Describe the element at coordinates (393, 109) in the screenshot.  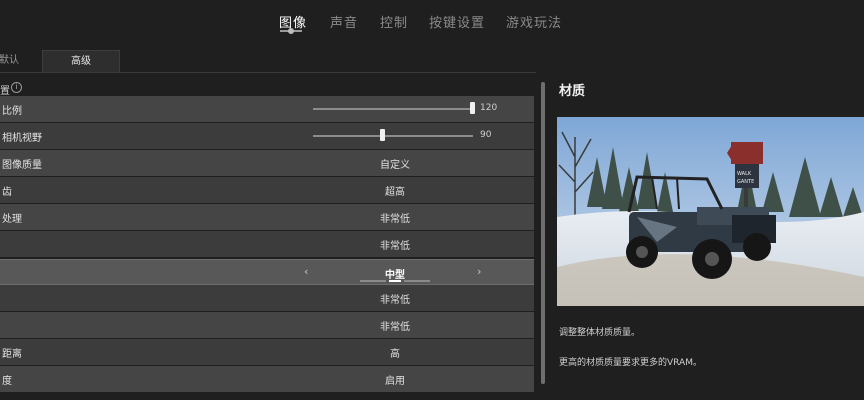
I see `scale-slider` at that location.